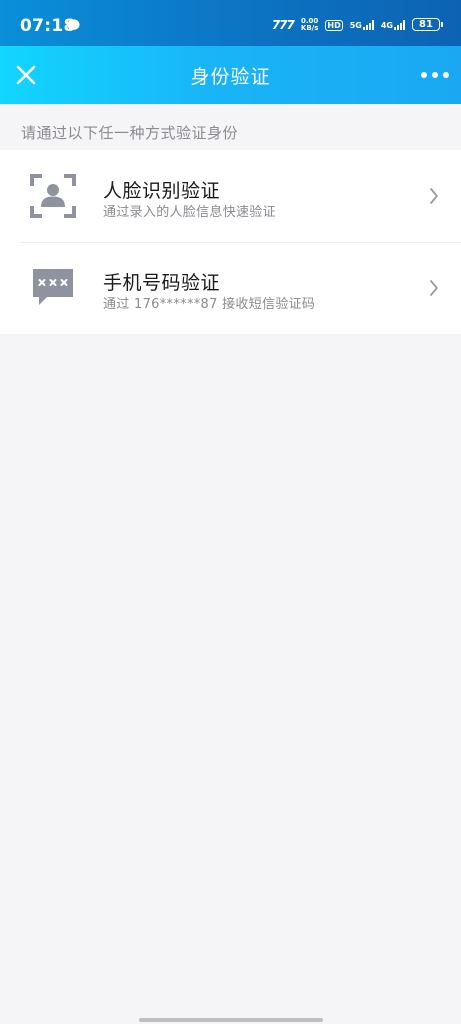 The width and height of the screenshot is (461, 1024). I want to click on carrier-logo: 777, so click(283, 25).